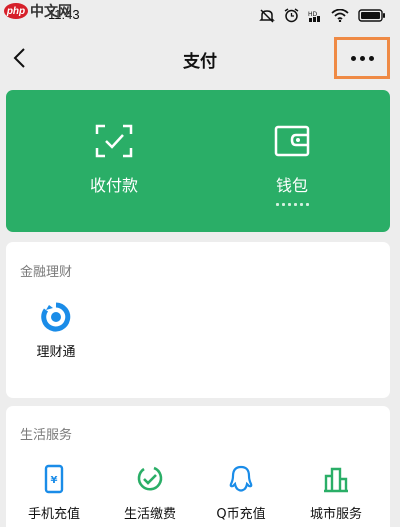  I want to click on hd-icon: HD, so click(314, 16).